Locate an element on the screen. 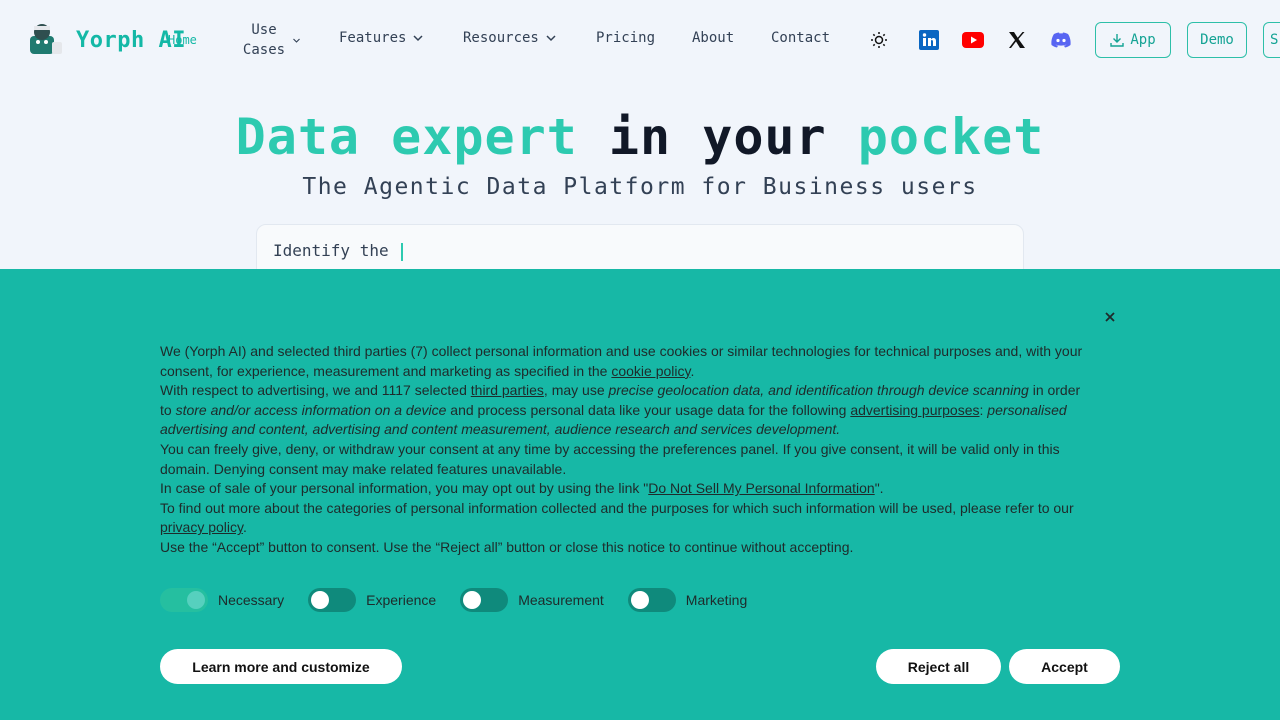 This screenshot has width=1280, height=720. discord-icon is located at coordinates (1061, 40).